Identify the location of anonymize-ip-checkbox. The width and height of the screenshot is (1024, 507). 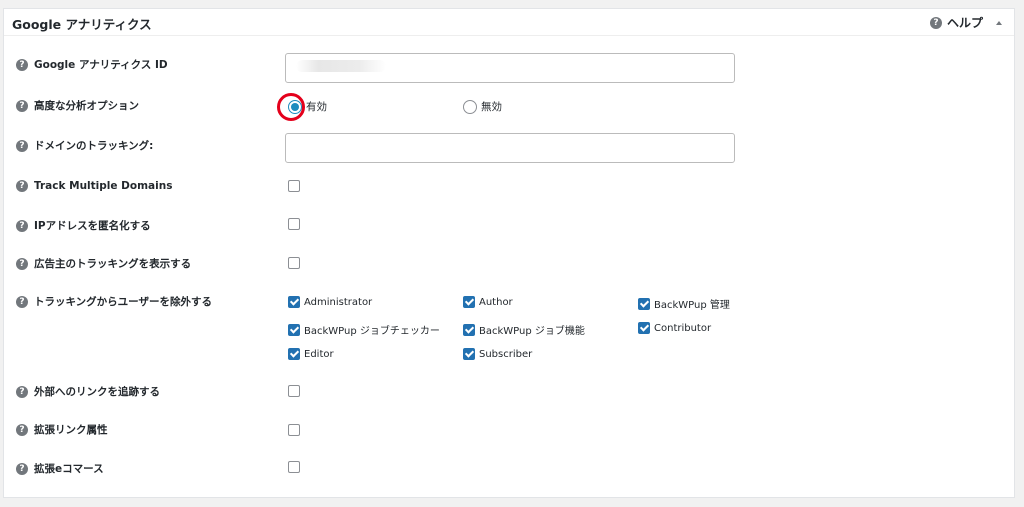
(294, 224).